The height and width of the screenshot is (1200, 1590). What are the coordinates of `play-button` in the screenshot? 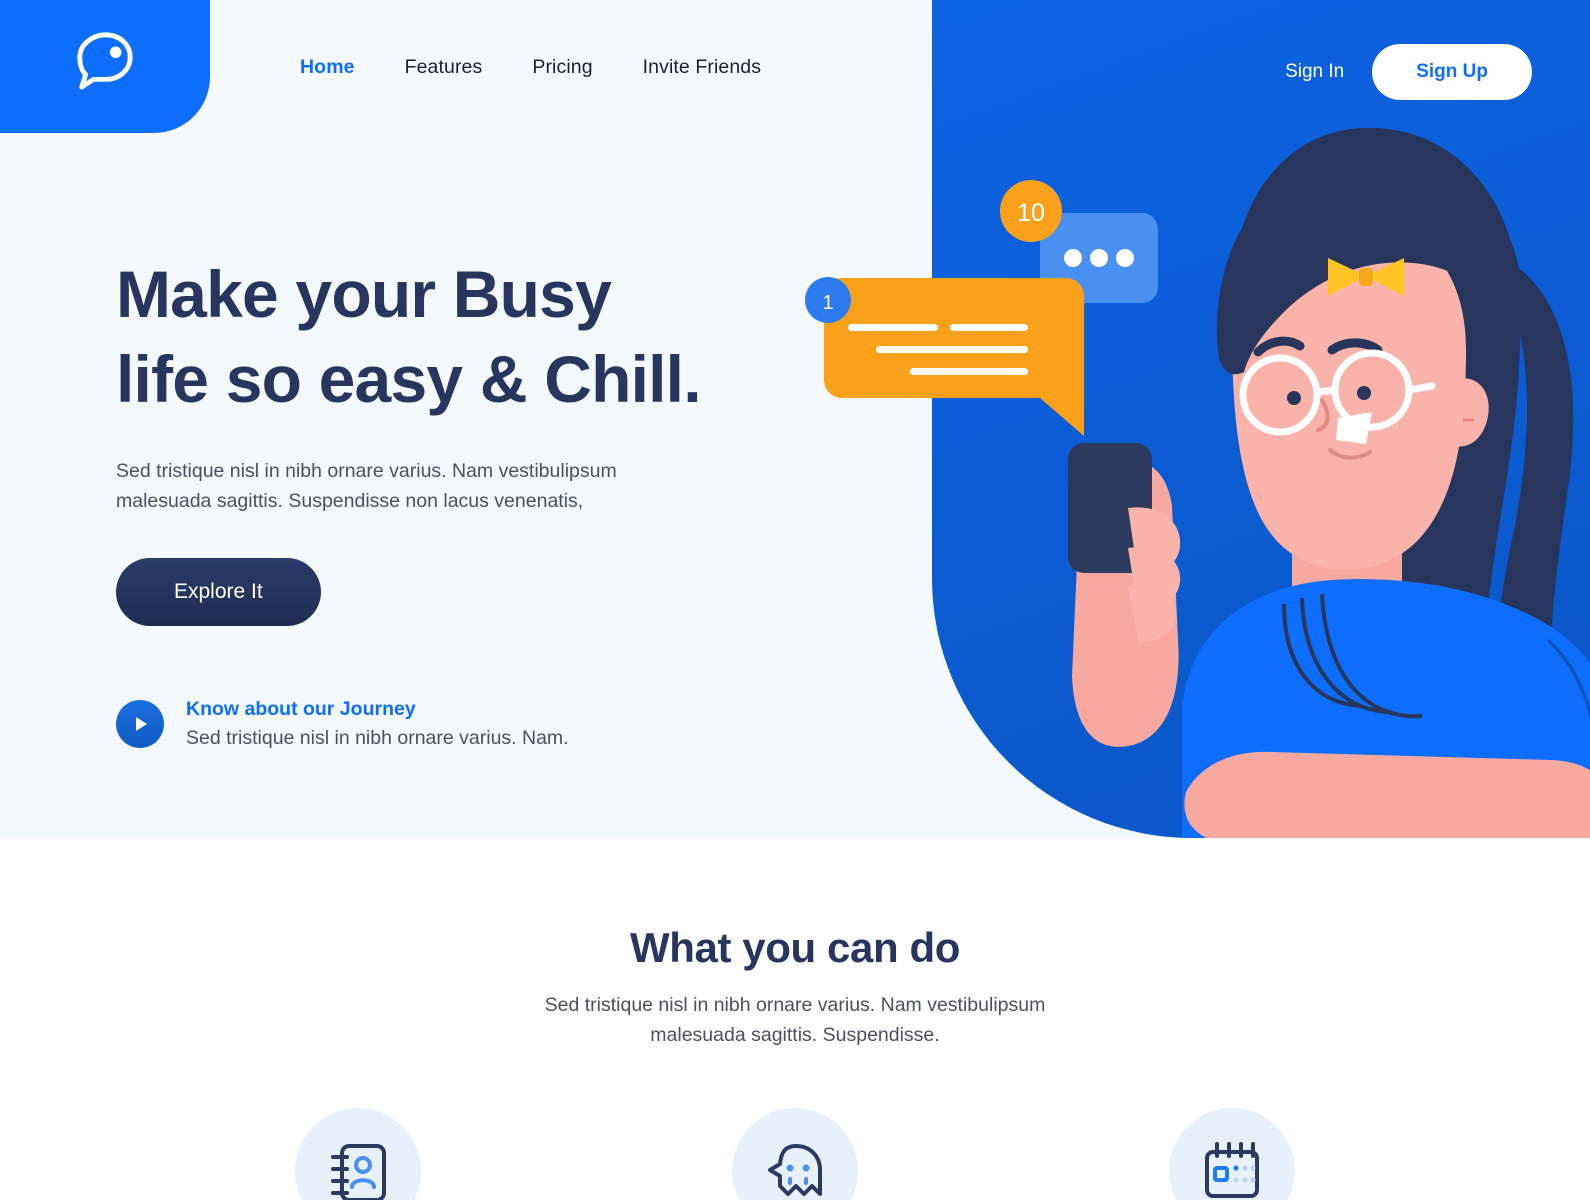 It's located at (140, 724).